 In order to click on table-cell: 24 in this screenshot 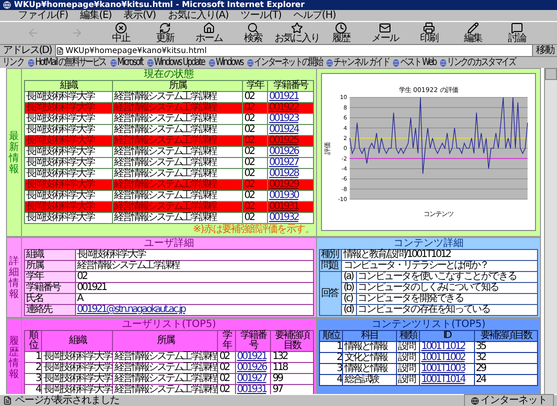, I will do `click(506, 380)`.